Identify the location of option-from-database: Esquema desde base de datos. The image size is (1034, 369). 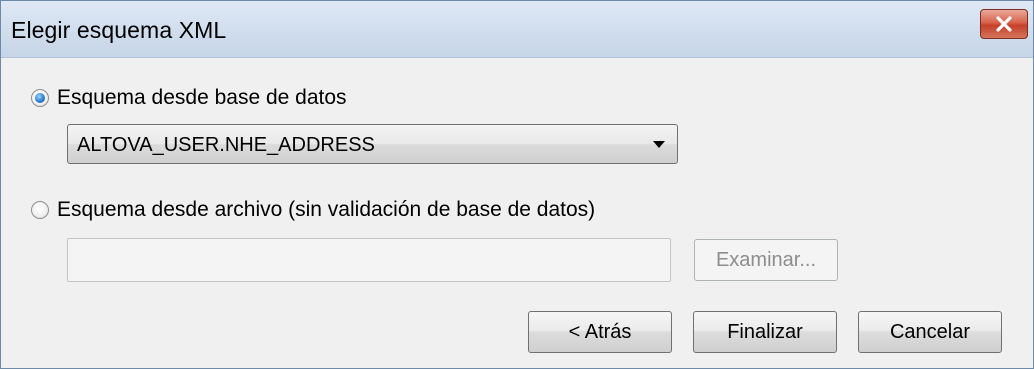
(189, 98).